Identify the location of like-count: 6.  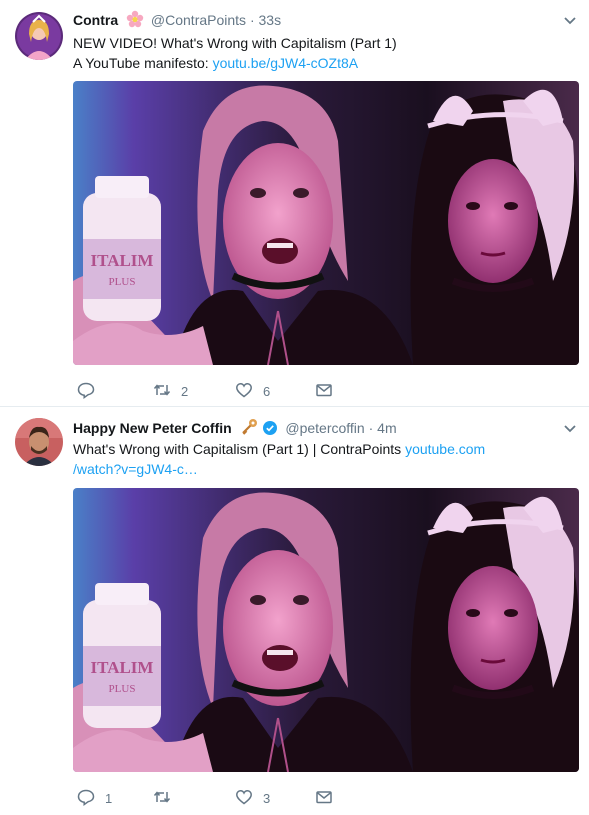
(267, 391).